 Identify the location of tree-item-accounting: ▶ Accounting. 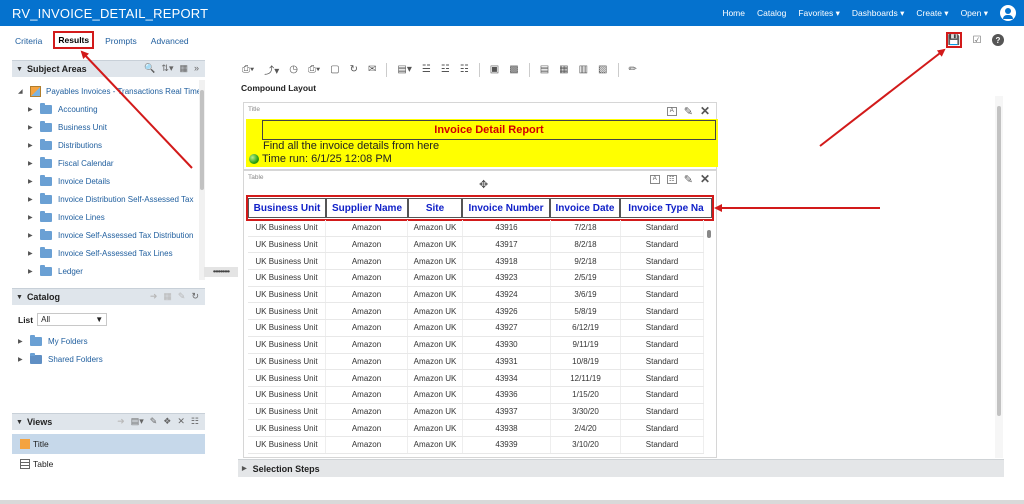
(110, 109).